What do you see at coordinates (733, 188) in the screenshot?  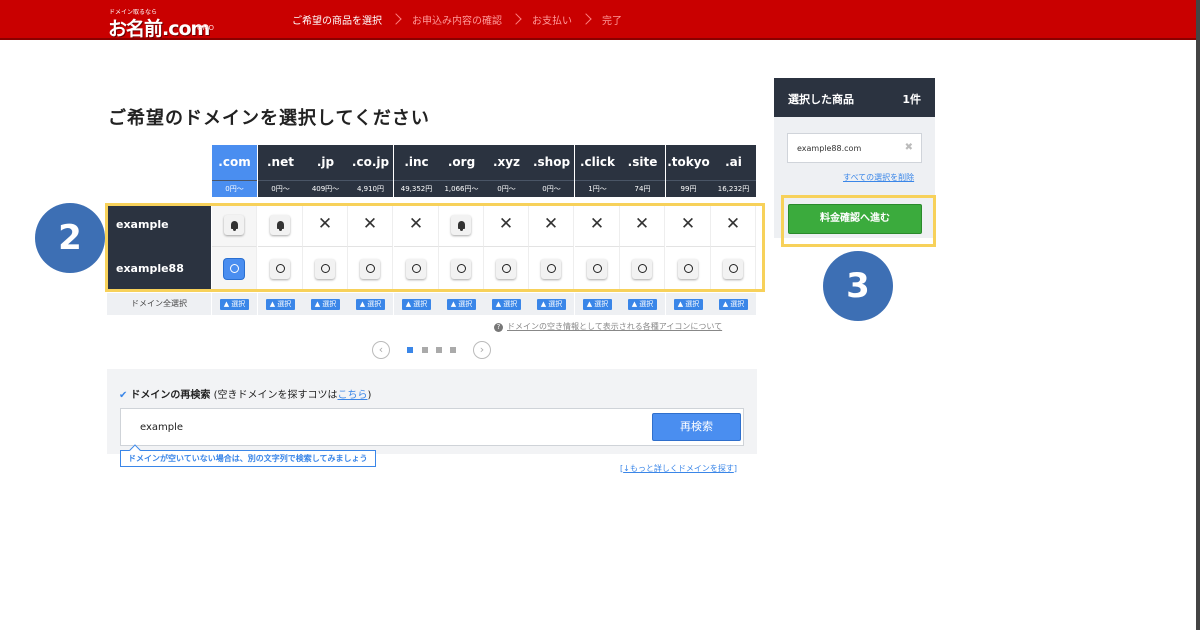 I see `tld-price: 16,232円` at bounding box center [733, 188].